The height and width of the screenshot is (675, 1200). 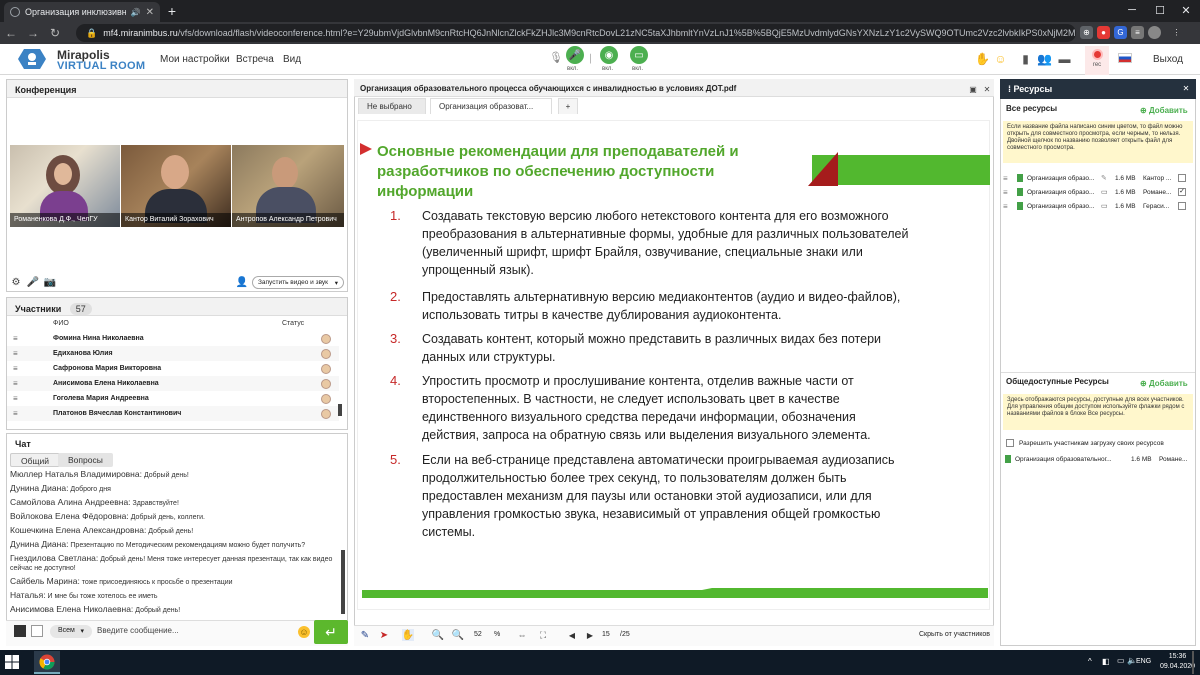 What do you see at coordinates (1044, 58) in the screenshot?
I see `users-icon: 👥` at bounding box center [1044, 58].